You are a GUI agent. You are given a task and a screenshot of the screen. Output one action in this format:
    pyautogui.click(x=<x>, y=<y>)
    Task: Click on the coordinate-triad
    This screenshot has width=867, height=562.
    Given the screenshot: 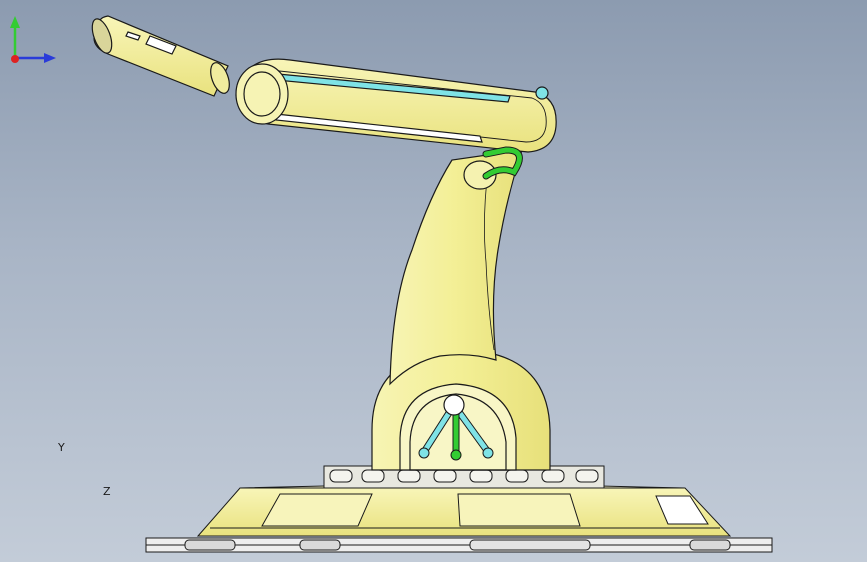 What is the action you would take?
    pyautogui.click(x=33, y=39)
    